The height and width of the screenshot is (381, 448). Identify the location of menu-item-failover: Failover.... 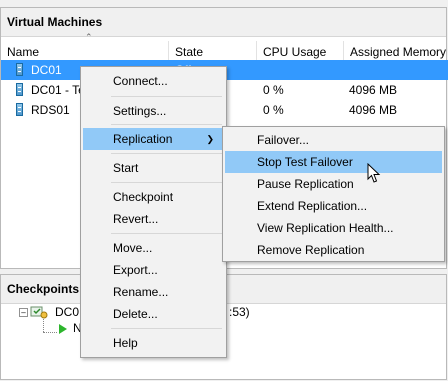
(333, 140).